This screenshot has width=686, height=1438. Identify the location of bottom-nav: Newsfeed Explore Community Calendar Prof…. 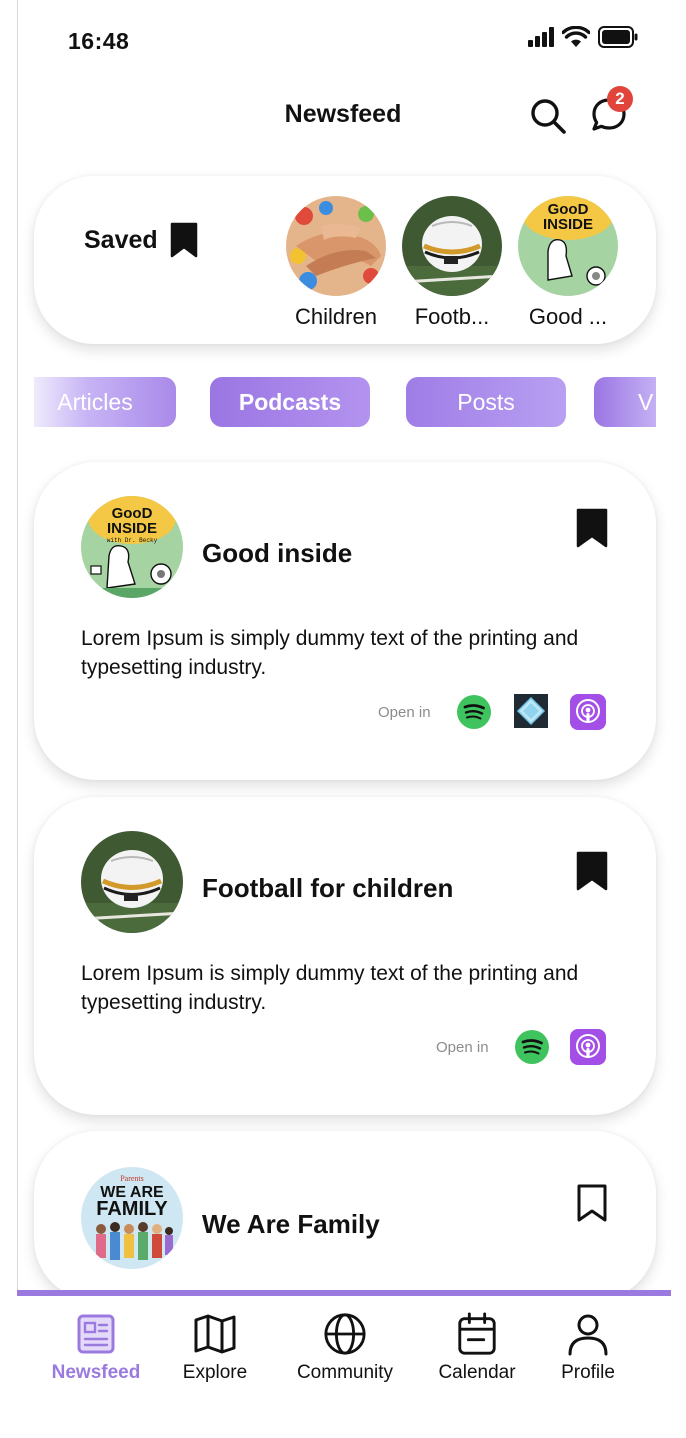
(344, 1361).